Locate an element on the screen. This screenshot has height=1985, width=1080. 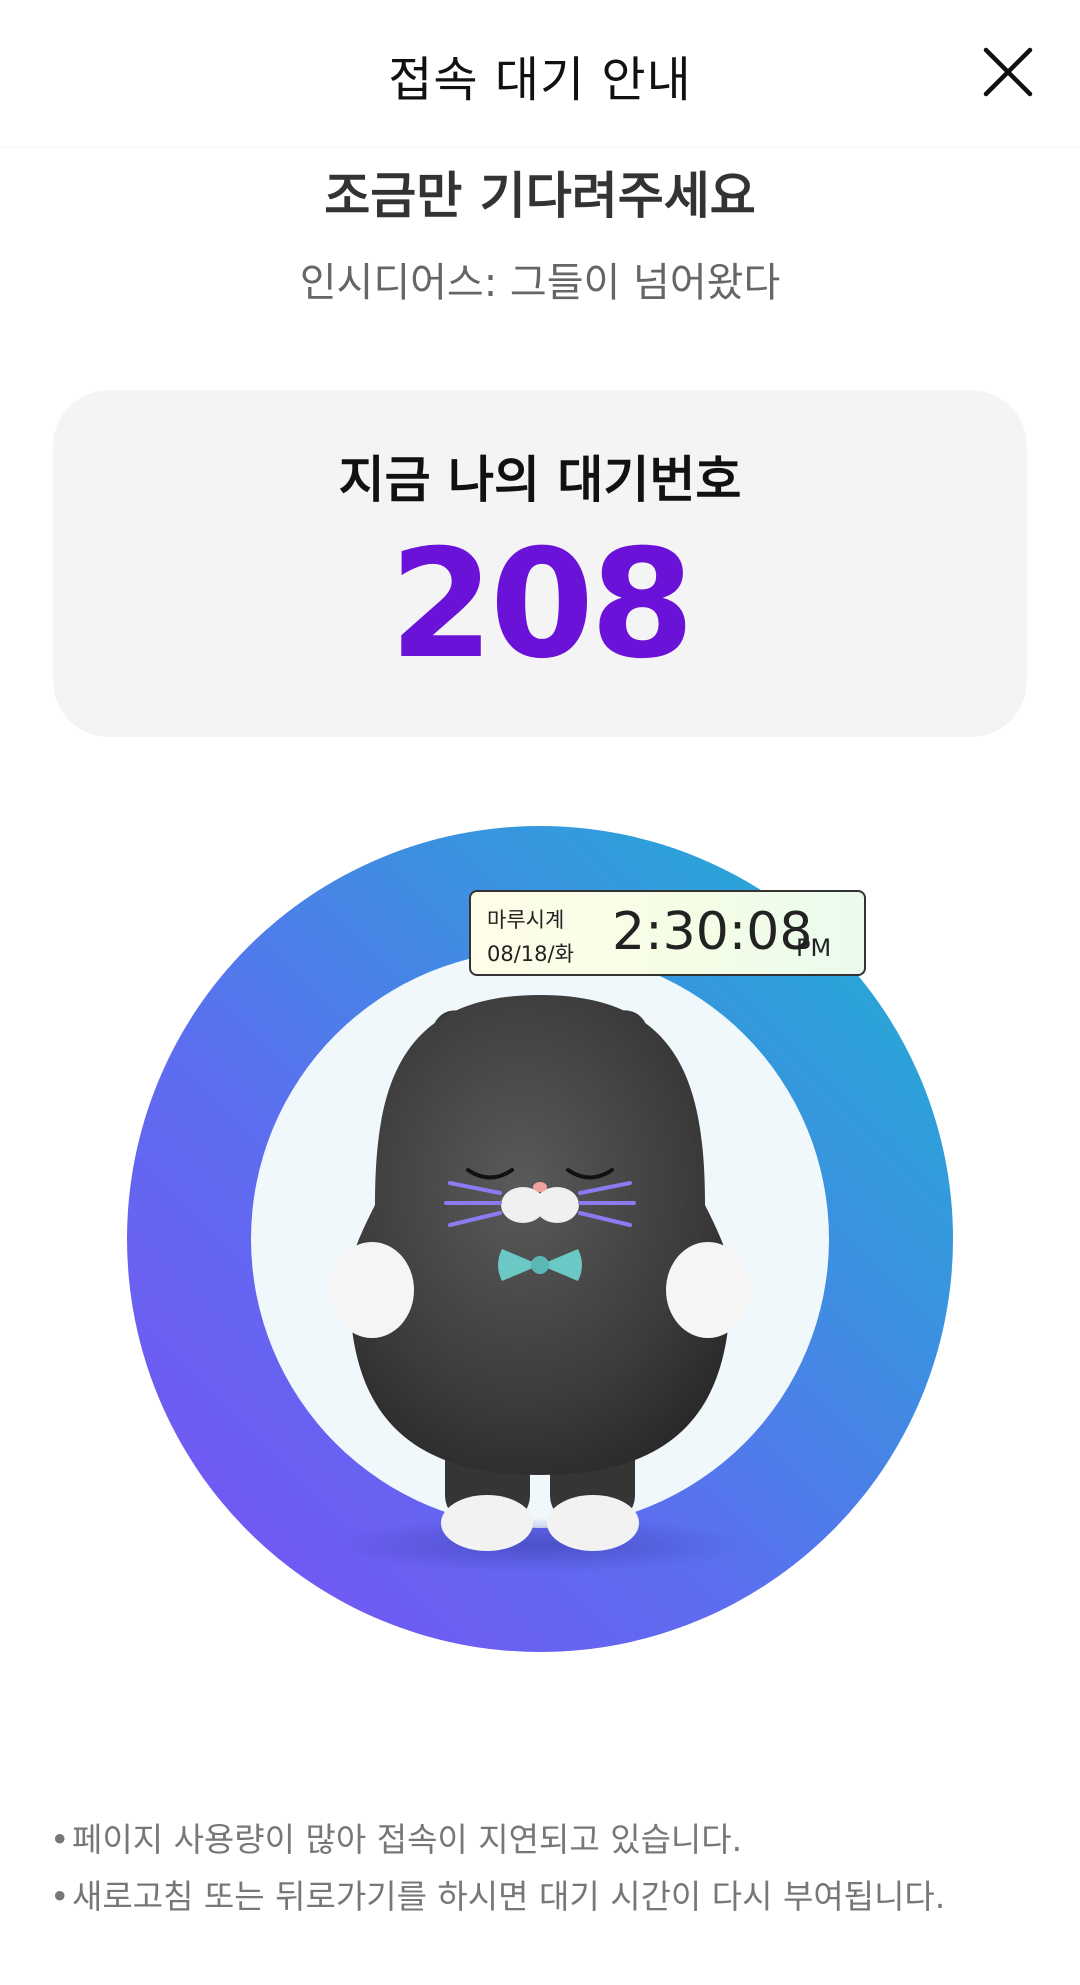
clock-date: 08/18/화 is located at coordinates (530, 954).